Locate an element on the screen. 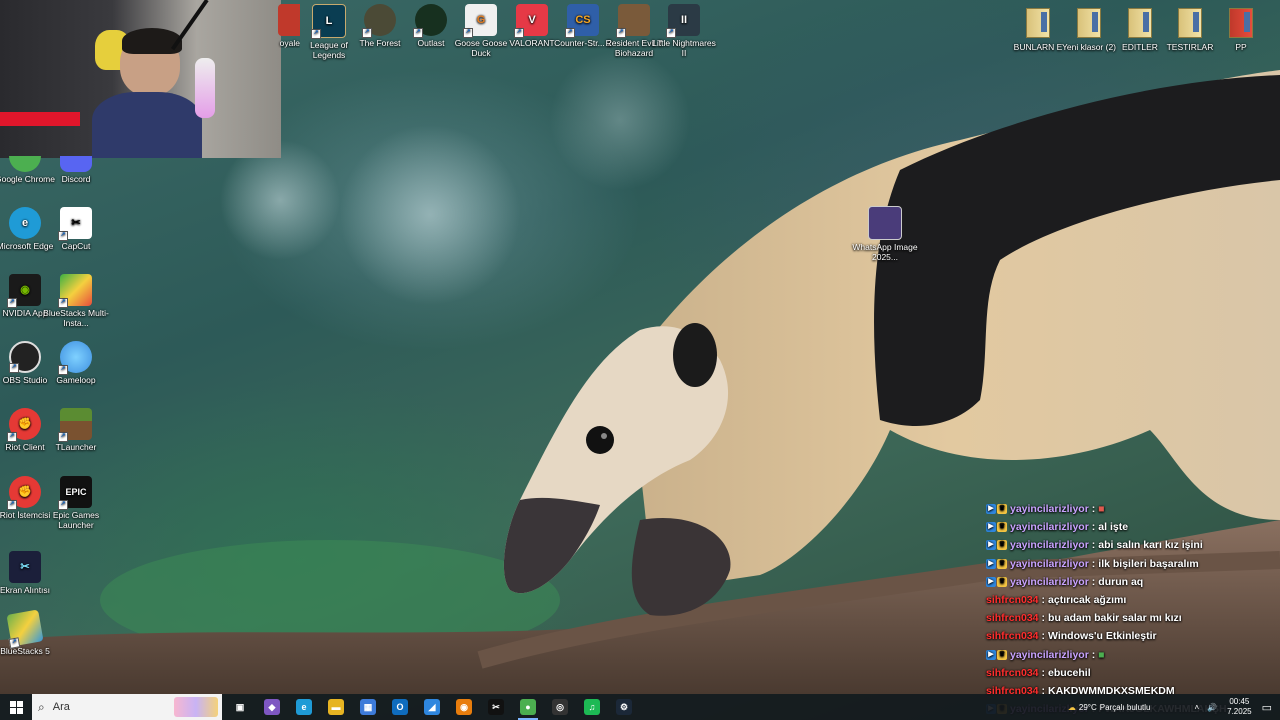  desktop-icon-little-nightmares: II ↗ Little Nightmares II is located at coordinates (684, 31).